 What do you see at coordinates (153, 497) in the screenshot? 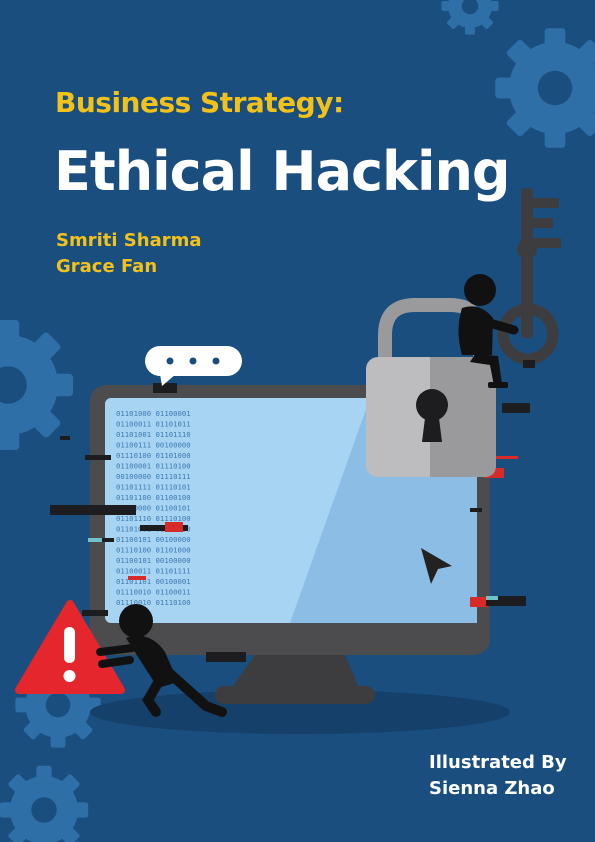
I see `binary-line: 01101100 01100100` at bounding box center [153, 497].